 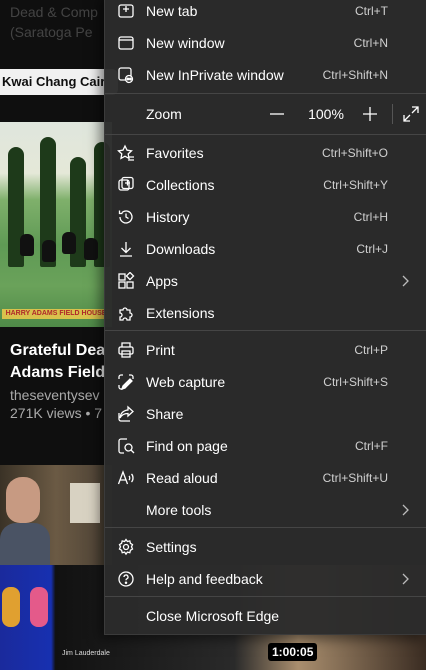 I want to click on menu-item-downloads: Downloads Ctrl+J, so click(x=265, y=249).